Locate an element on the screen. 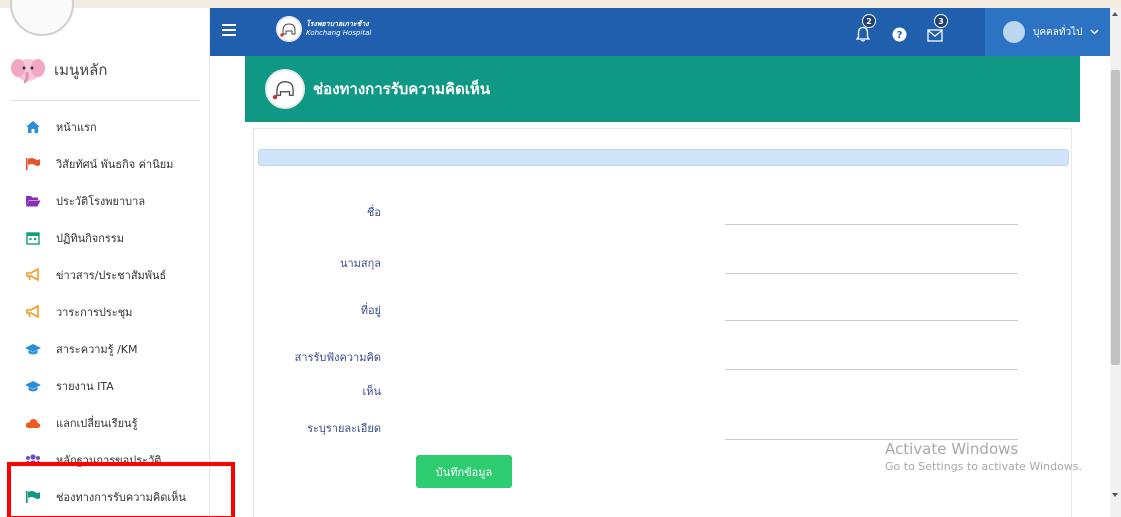 This screenshot has height=517, width=1121. address-input is located at coordinates (871, 320).